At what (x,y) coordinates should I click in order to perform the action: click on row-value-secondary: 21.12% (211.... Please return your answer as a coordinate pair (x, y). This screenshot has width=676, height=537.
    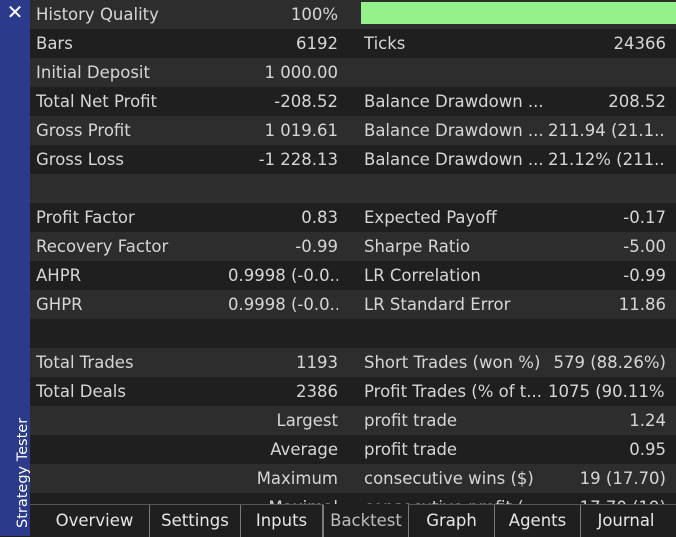
    Looking at the image, I should click on (607, 159).